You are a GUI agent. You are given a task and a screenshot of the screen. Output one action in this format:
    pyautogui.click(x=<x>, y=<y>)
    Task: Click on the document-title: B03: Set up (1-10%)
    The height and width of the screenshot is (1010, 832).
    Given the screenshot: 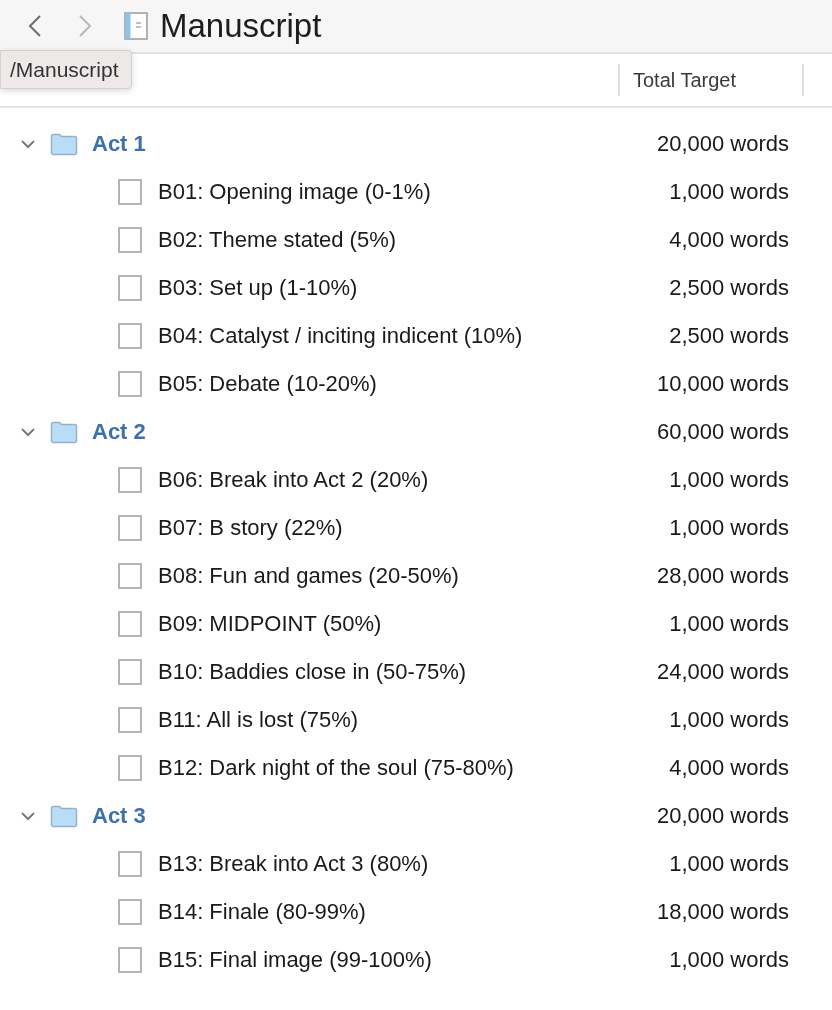 What is the action you would take?
    pyautogui.click(x=258, y=288)
    